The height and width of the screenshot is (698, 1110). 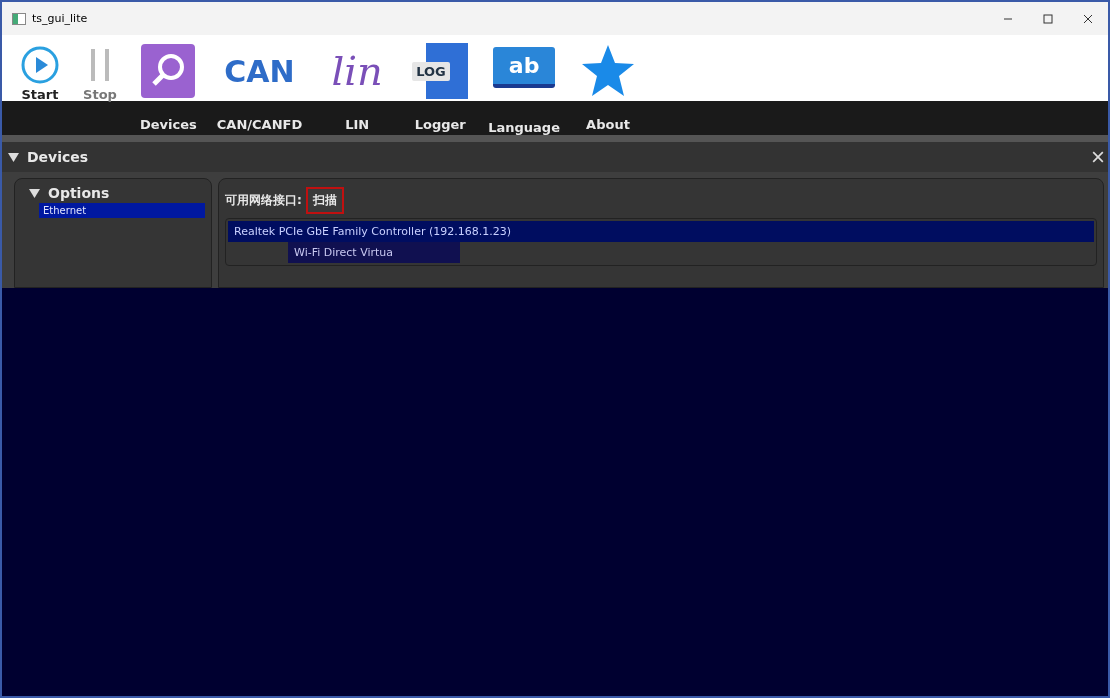 I want to click on toolbar-button: lin LIN, so click(x=357, y=85).